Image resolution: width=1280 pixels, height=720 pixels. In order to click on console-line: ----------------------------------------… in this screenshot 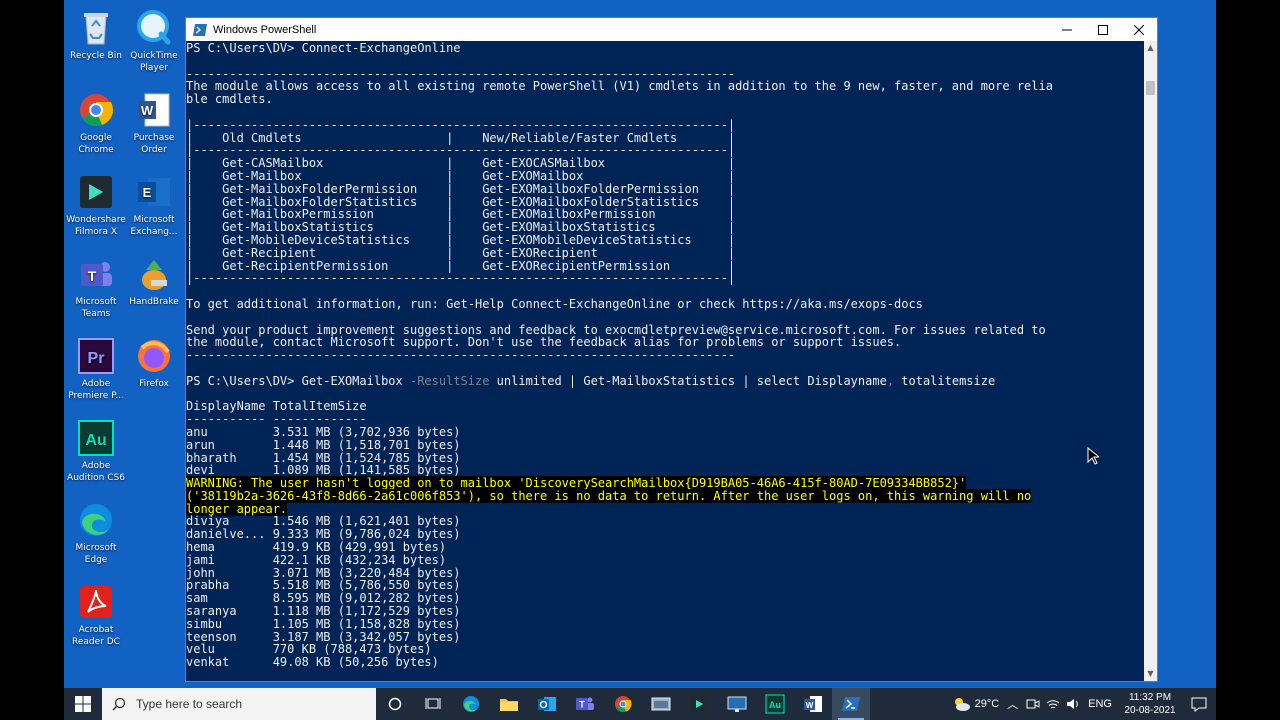, I will do `click(461, 355)`.